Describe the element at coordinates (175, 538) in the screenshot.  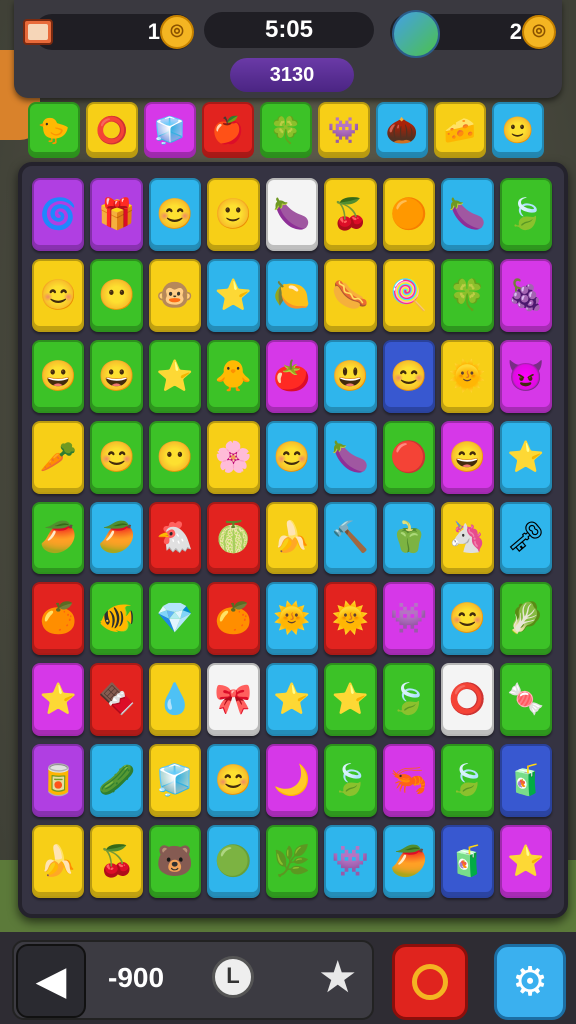
I see `game-tile: 🐔` at that location.